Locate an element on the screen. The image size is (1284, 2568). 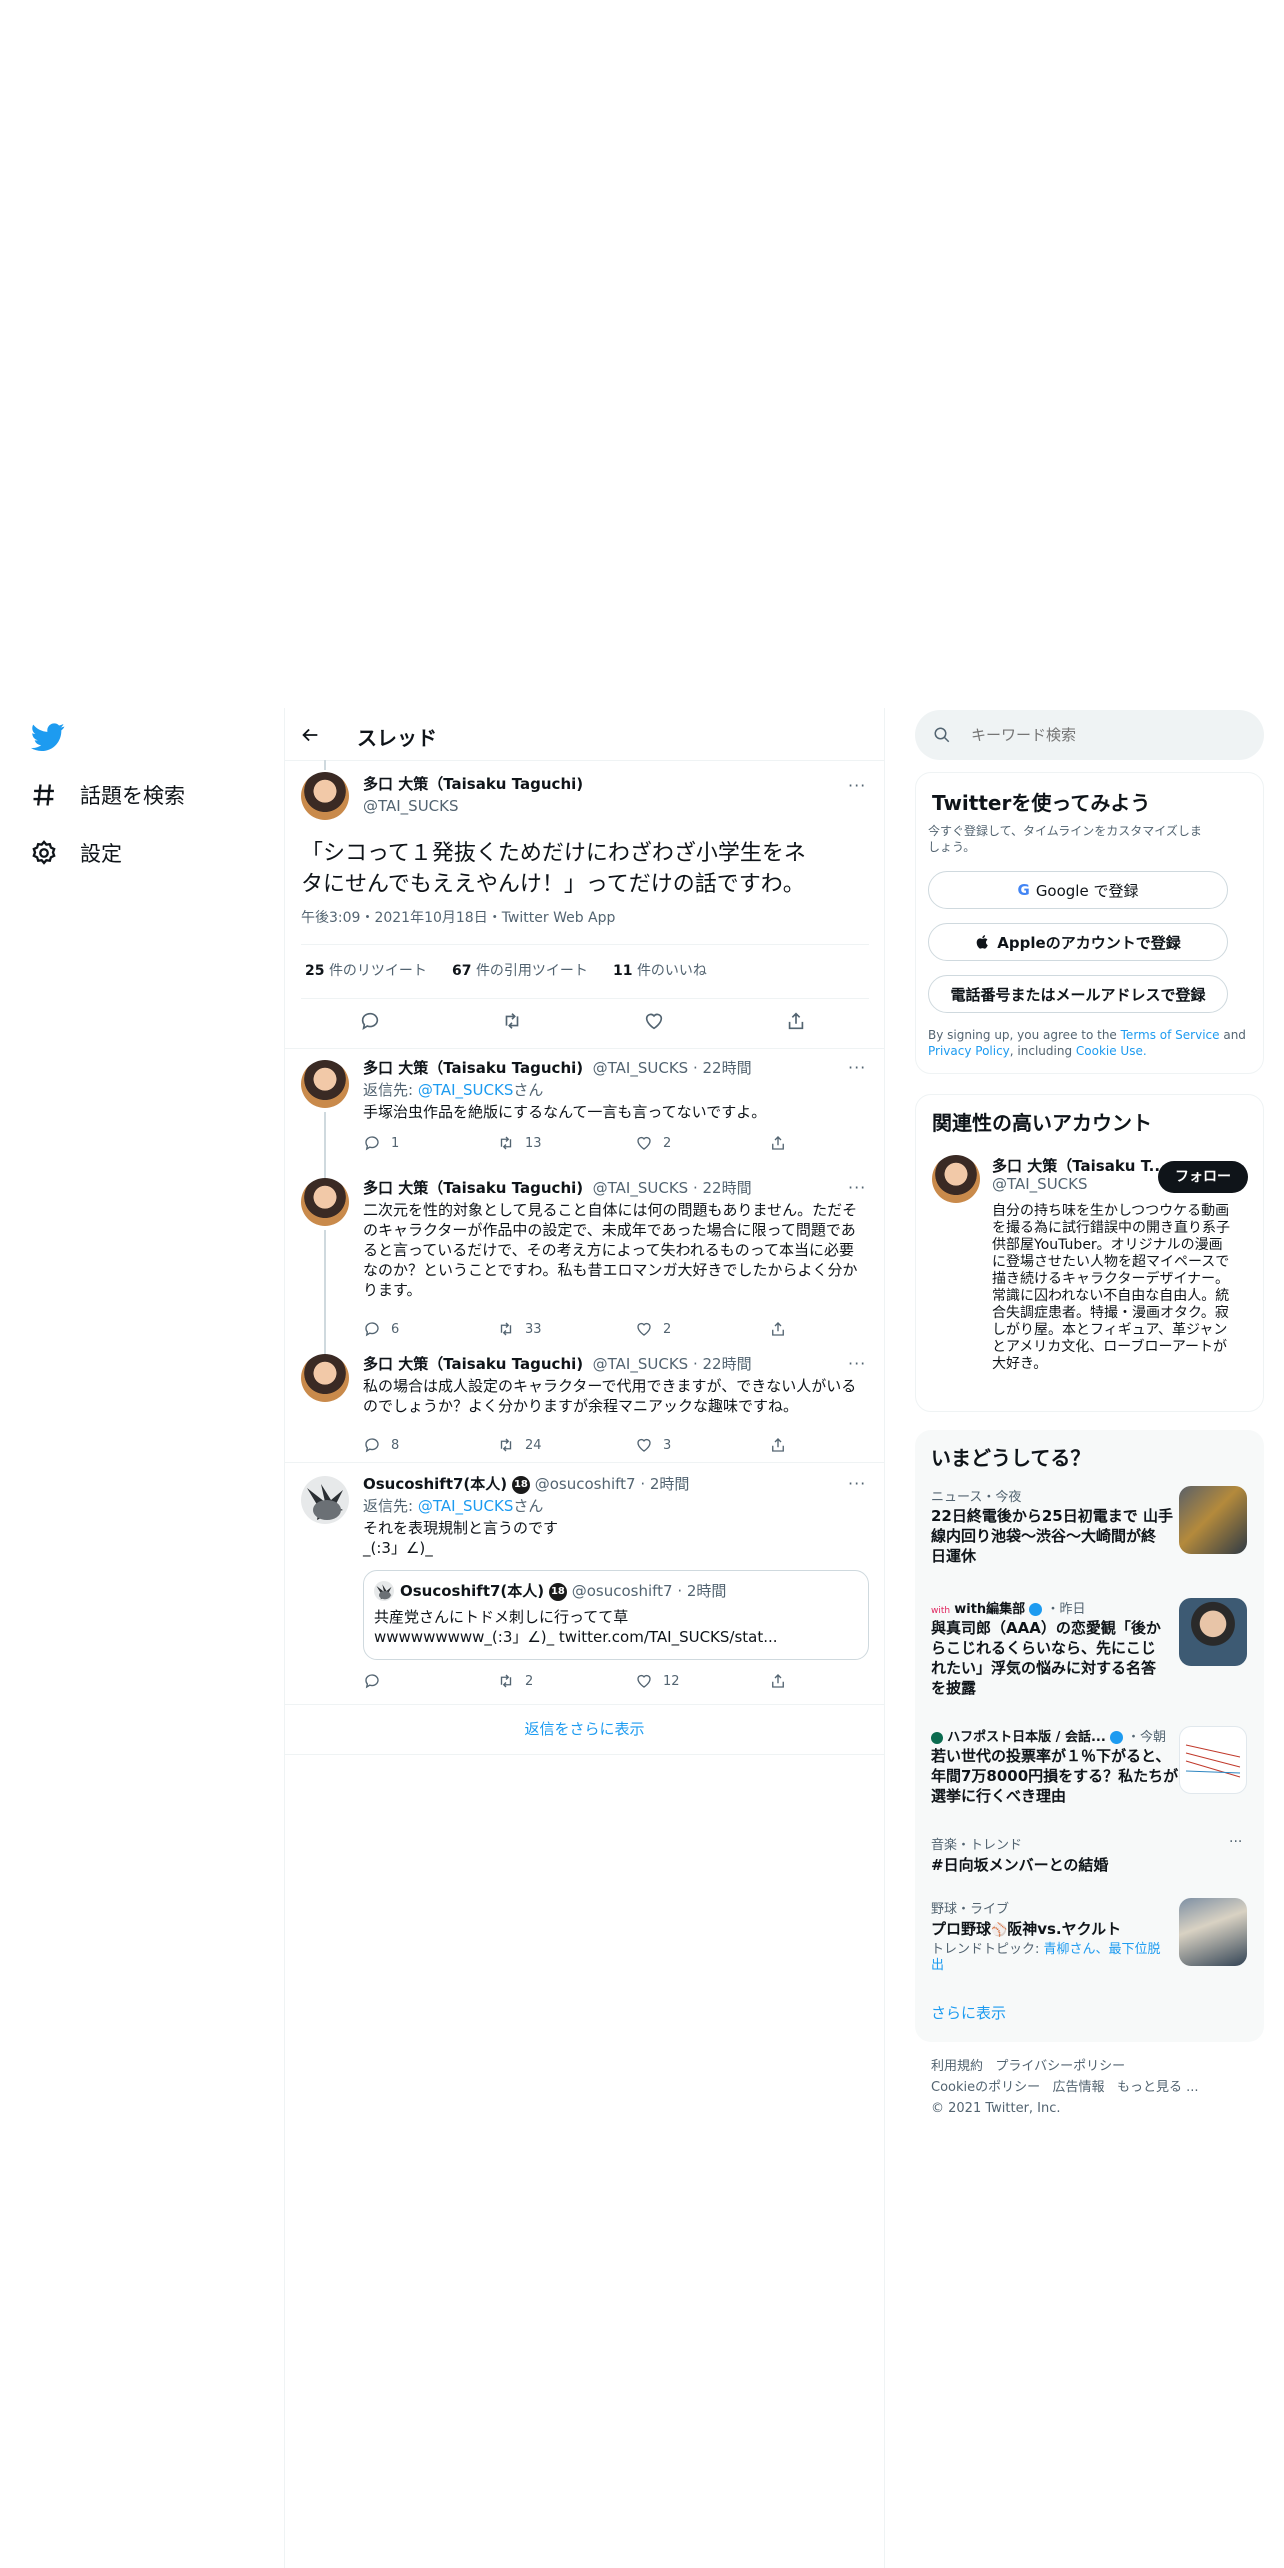
footer-cookie-link: Cookieのポリシー is located at coordinates (985, 2087).